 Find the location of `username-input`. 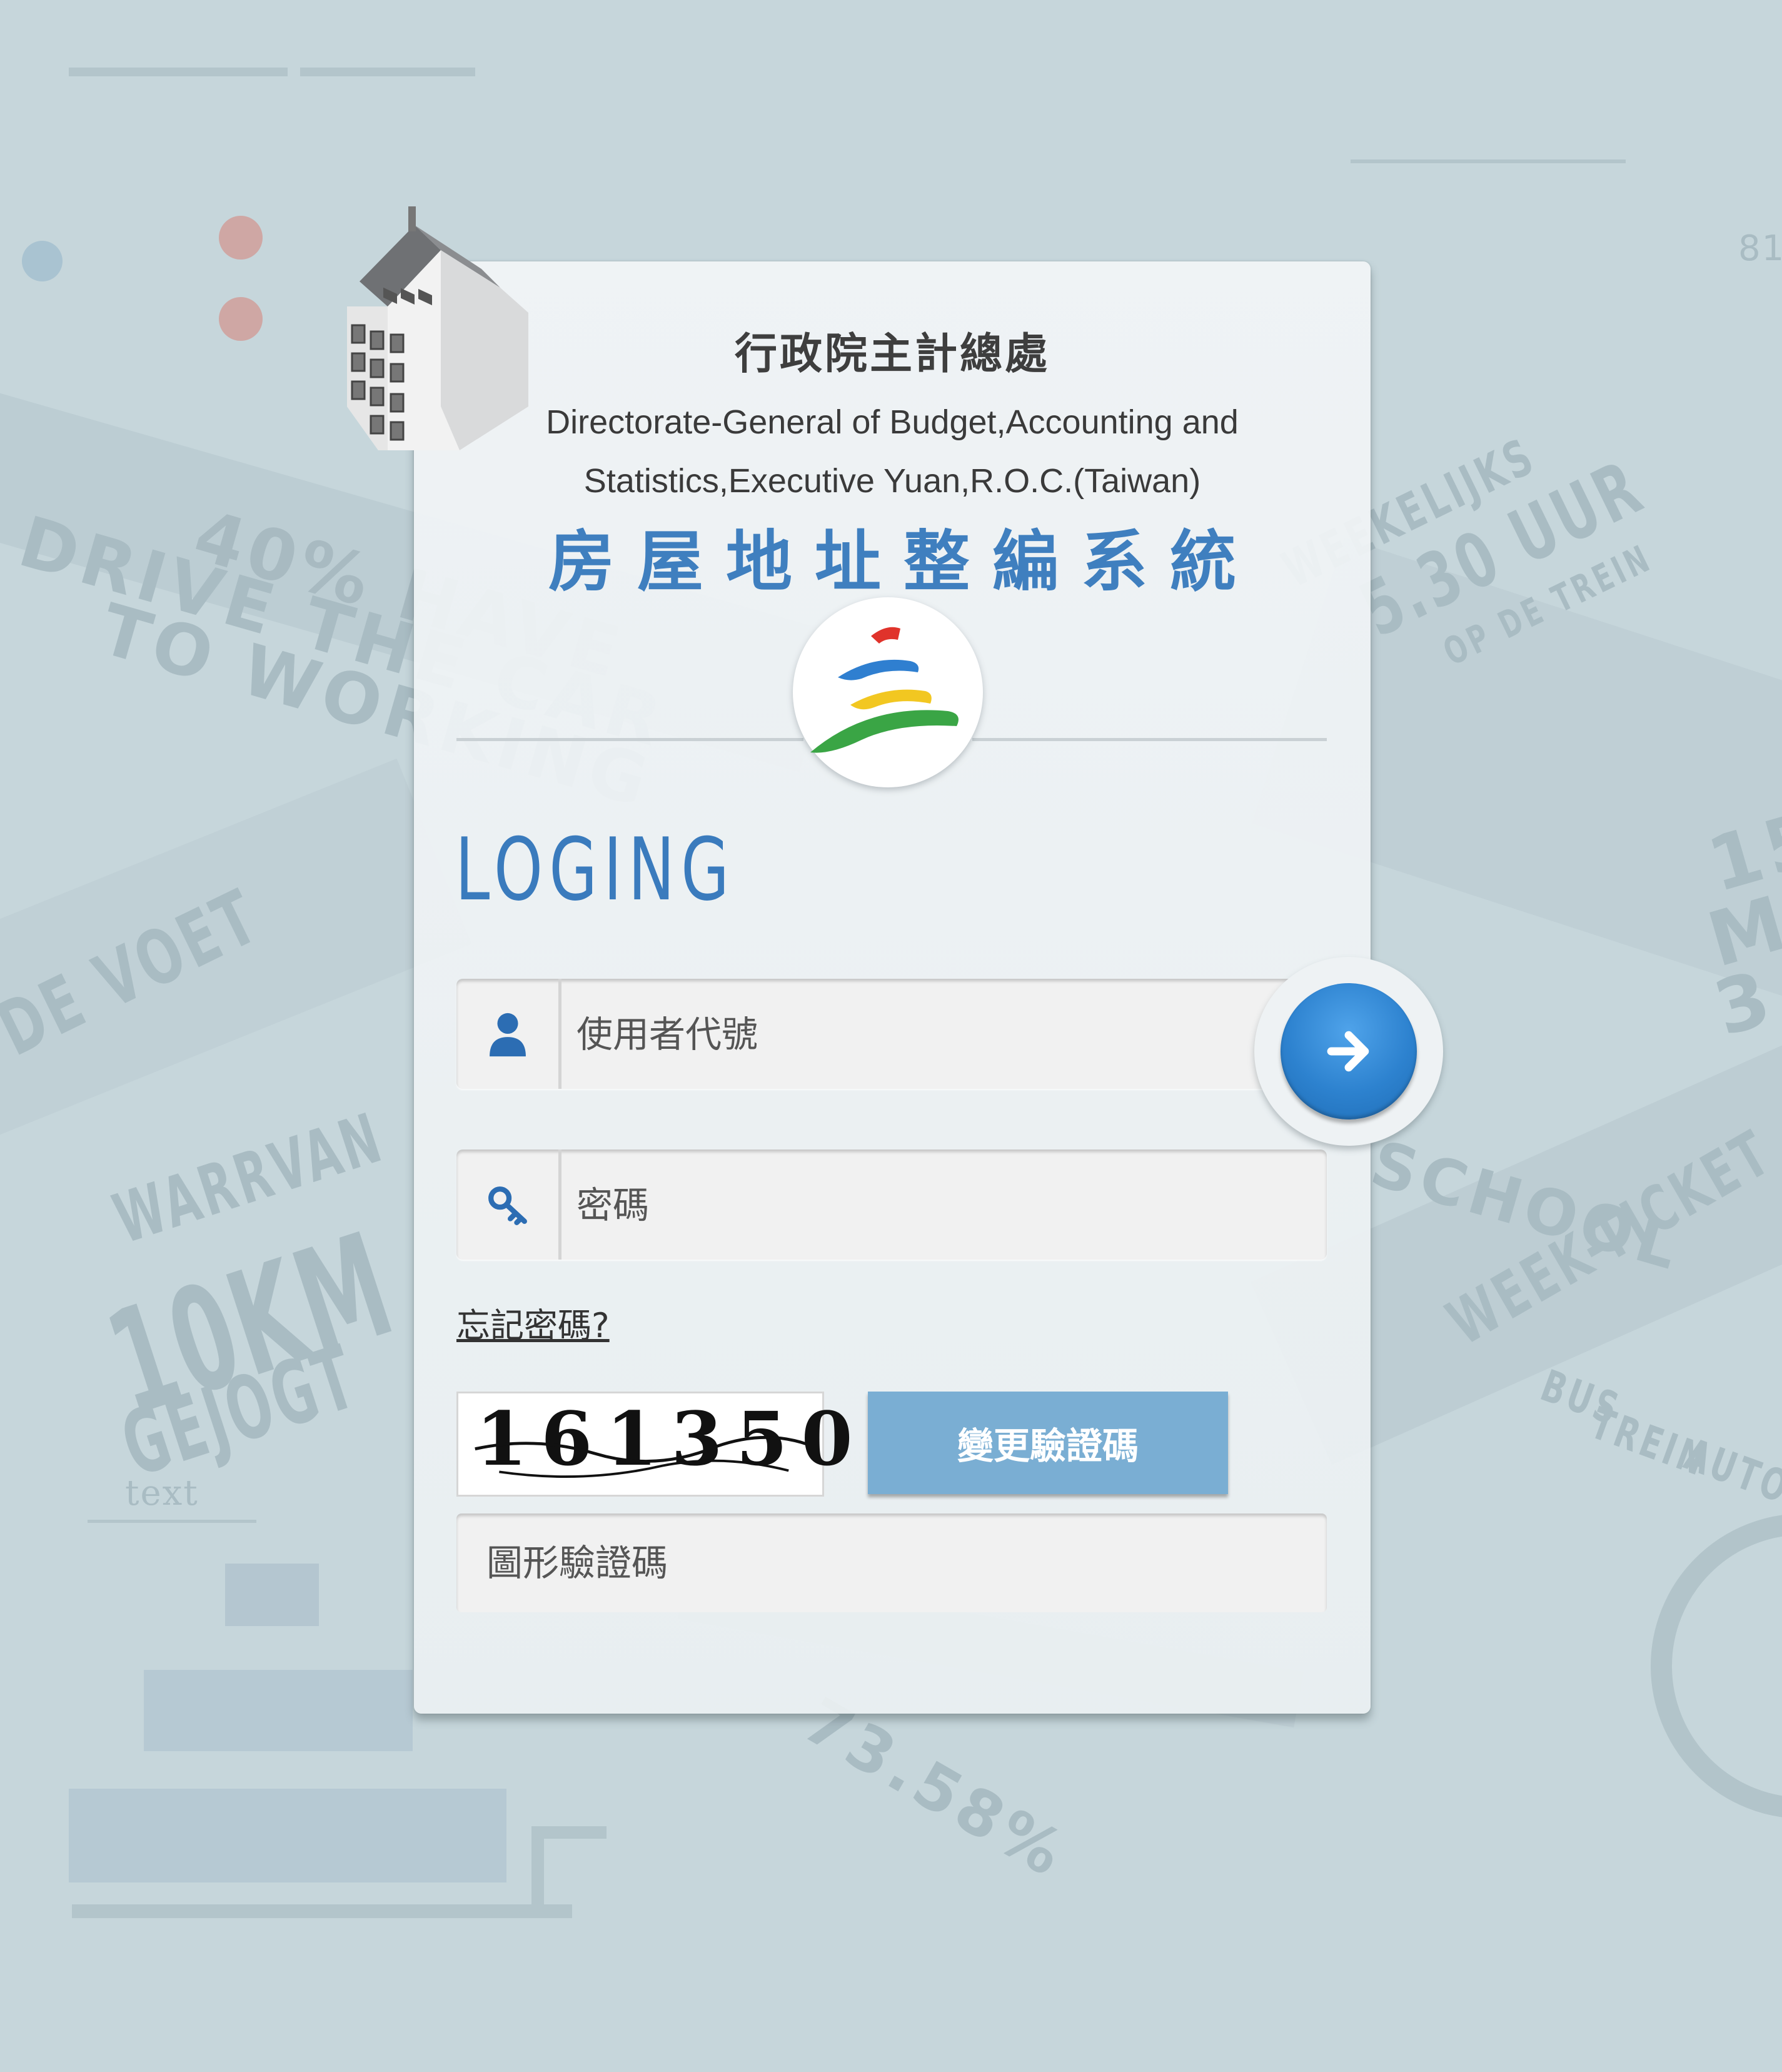

username-input is located at coordinates (944, 1034).